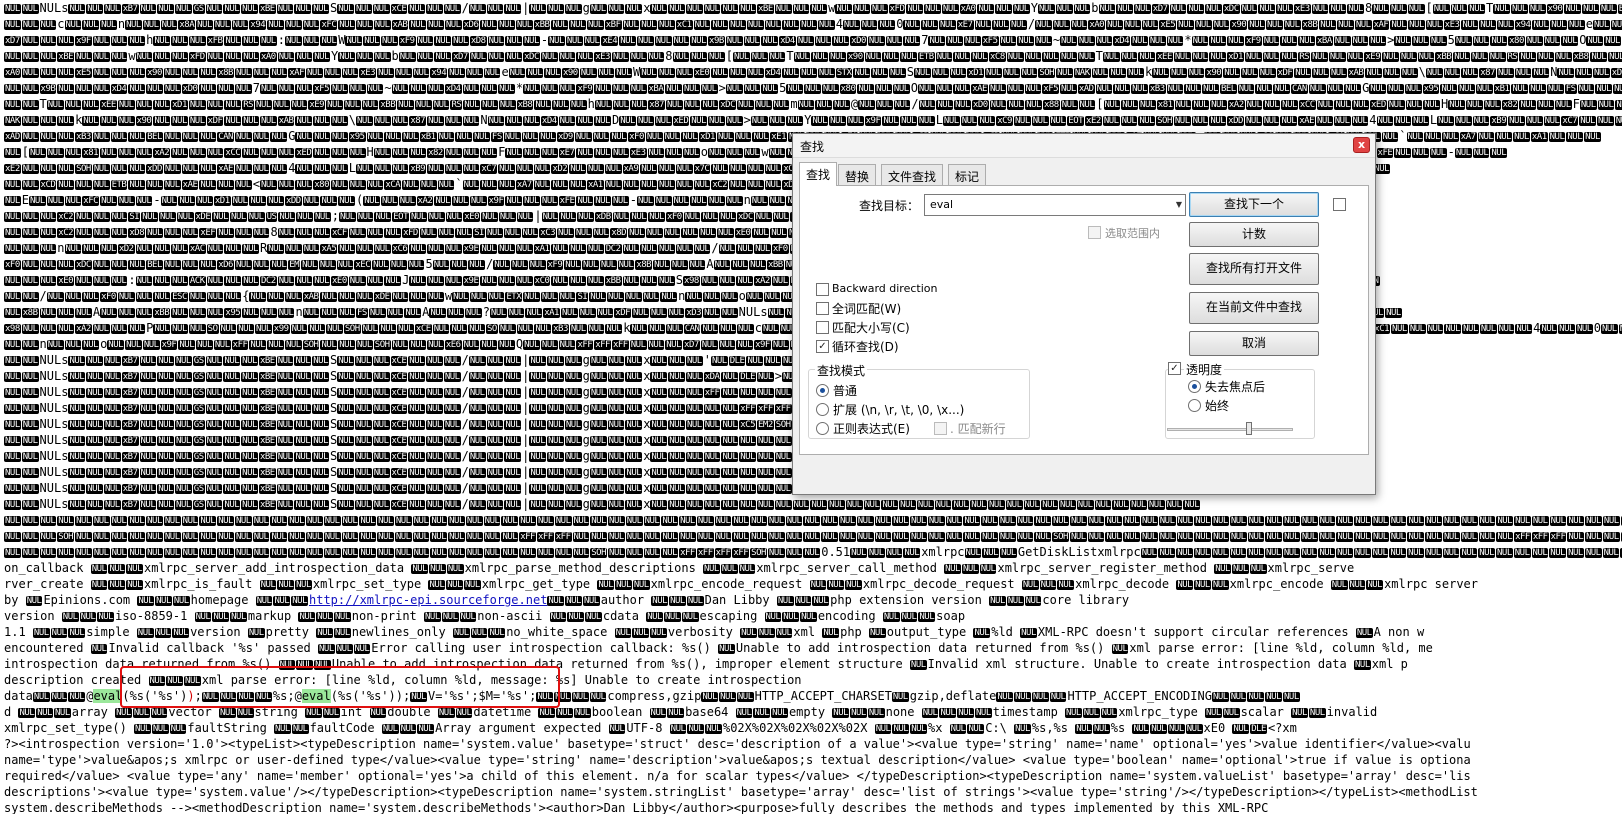 The image size is (1622, 814). What do you see at coordinates (66, 537) in the screenshot?
I see `control-char-token: SOH` at bounding box center [66, 537].